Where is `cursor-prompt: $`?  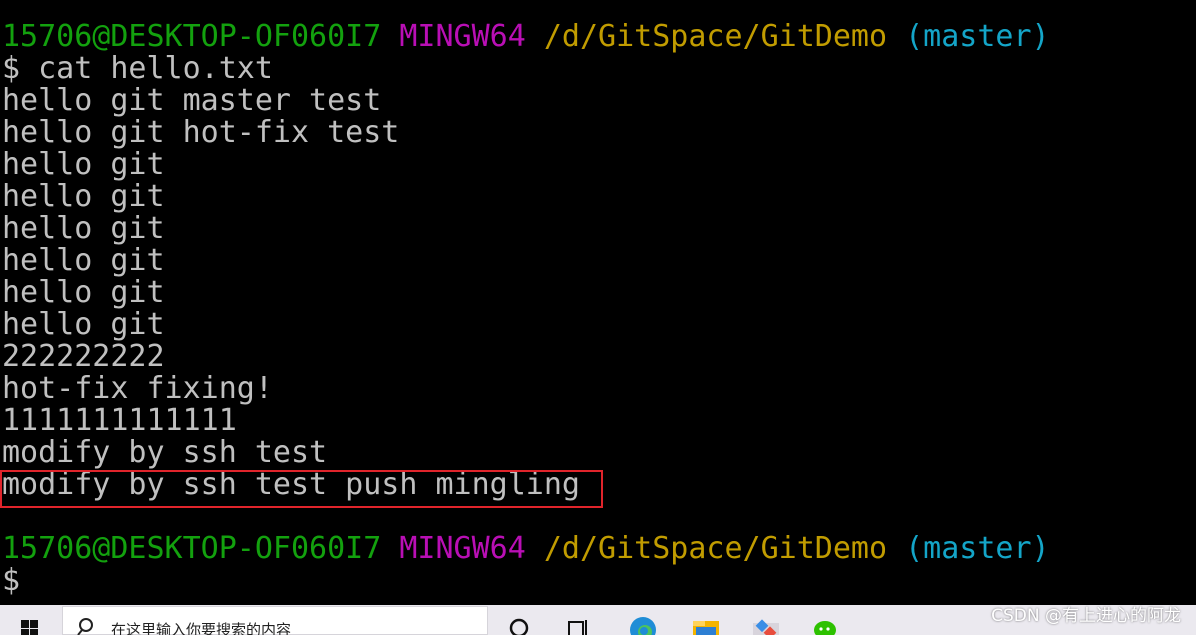
cursor-prompt: $ is located at coordinates (11, 581).